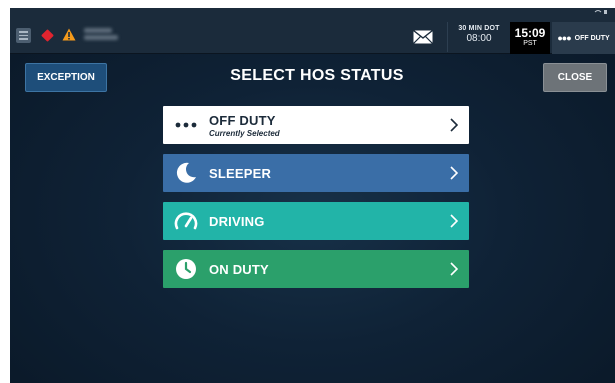  I want to click on time-value: 15:09, so click(530, 33).